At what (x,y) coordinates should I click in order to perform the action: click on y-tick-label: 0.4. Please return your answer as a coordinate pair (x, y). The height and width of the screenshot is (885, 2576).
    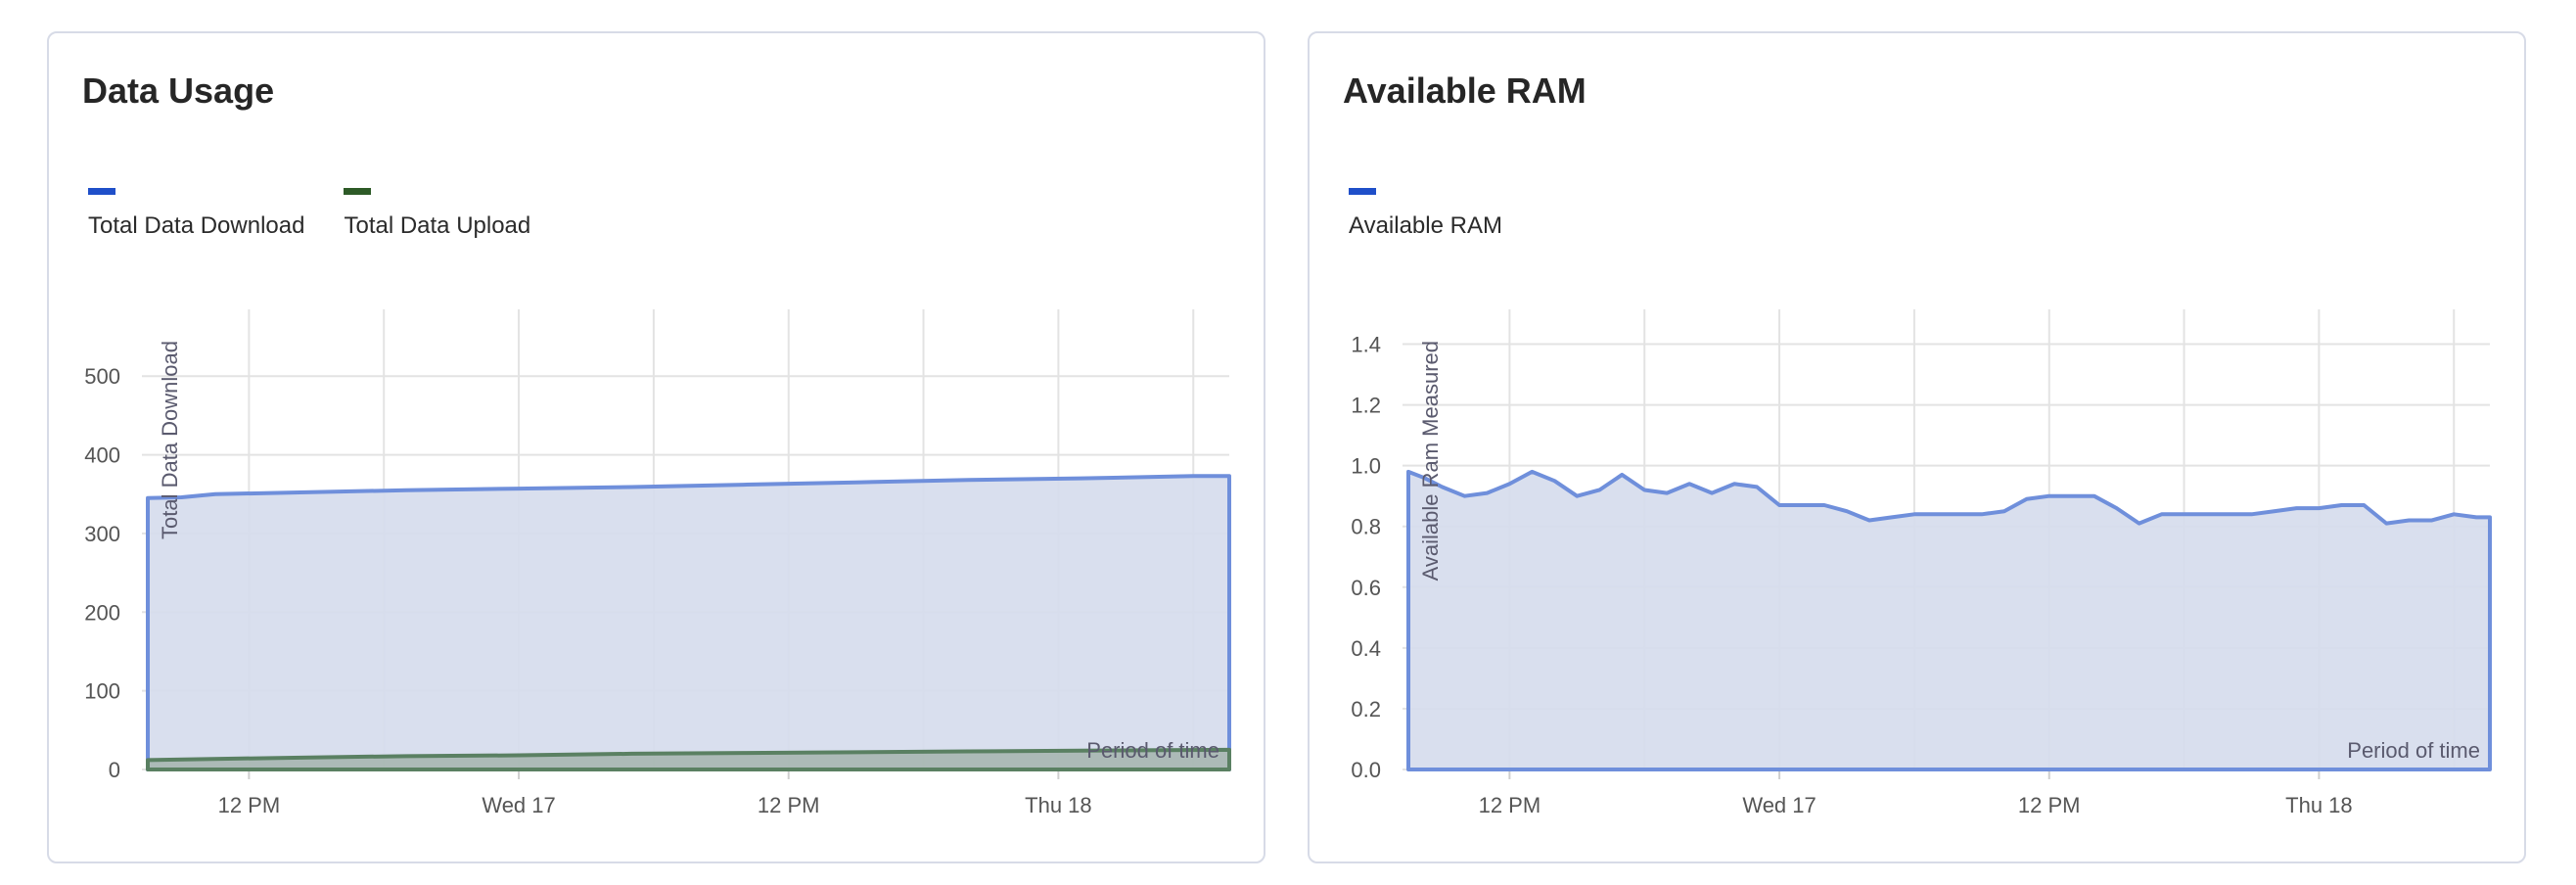
    Looking at the image, I should click on (1366, 648).